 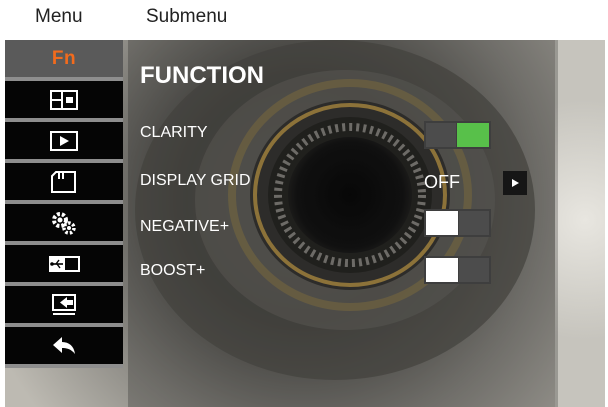 I want to click on sd-card-icon, so click(x=63, y=181).